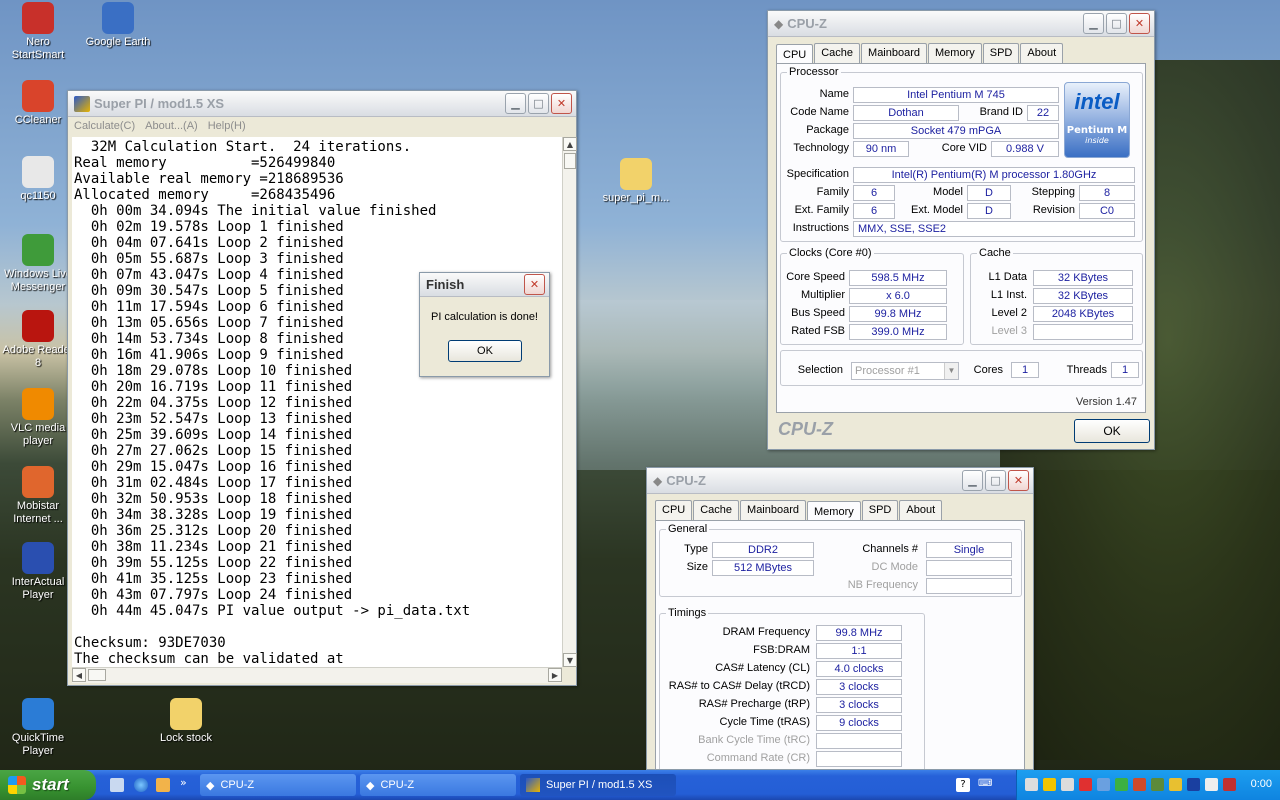  Describe the element at coordinates (1193, 784) in the screenshot. I see `tray-app5-icon` at that location.